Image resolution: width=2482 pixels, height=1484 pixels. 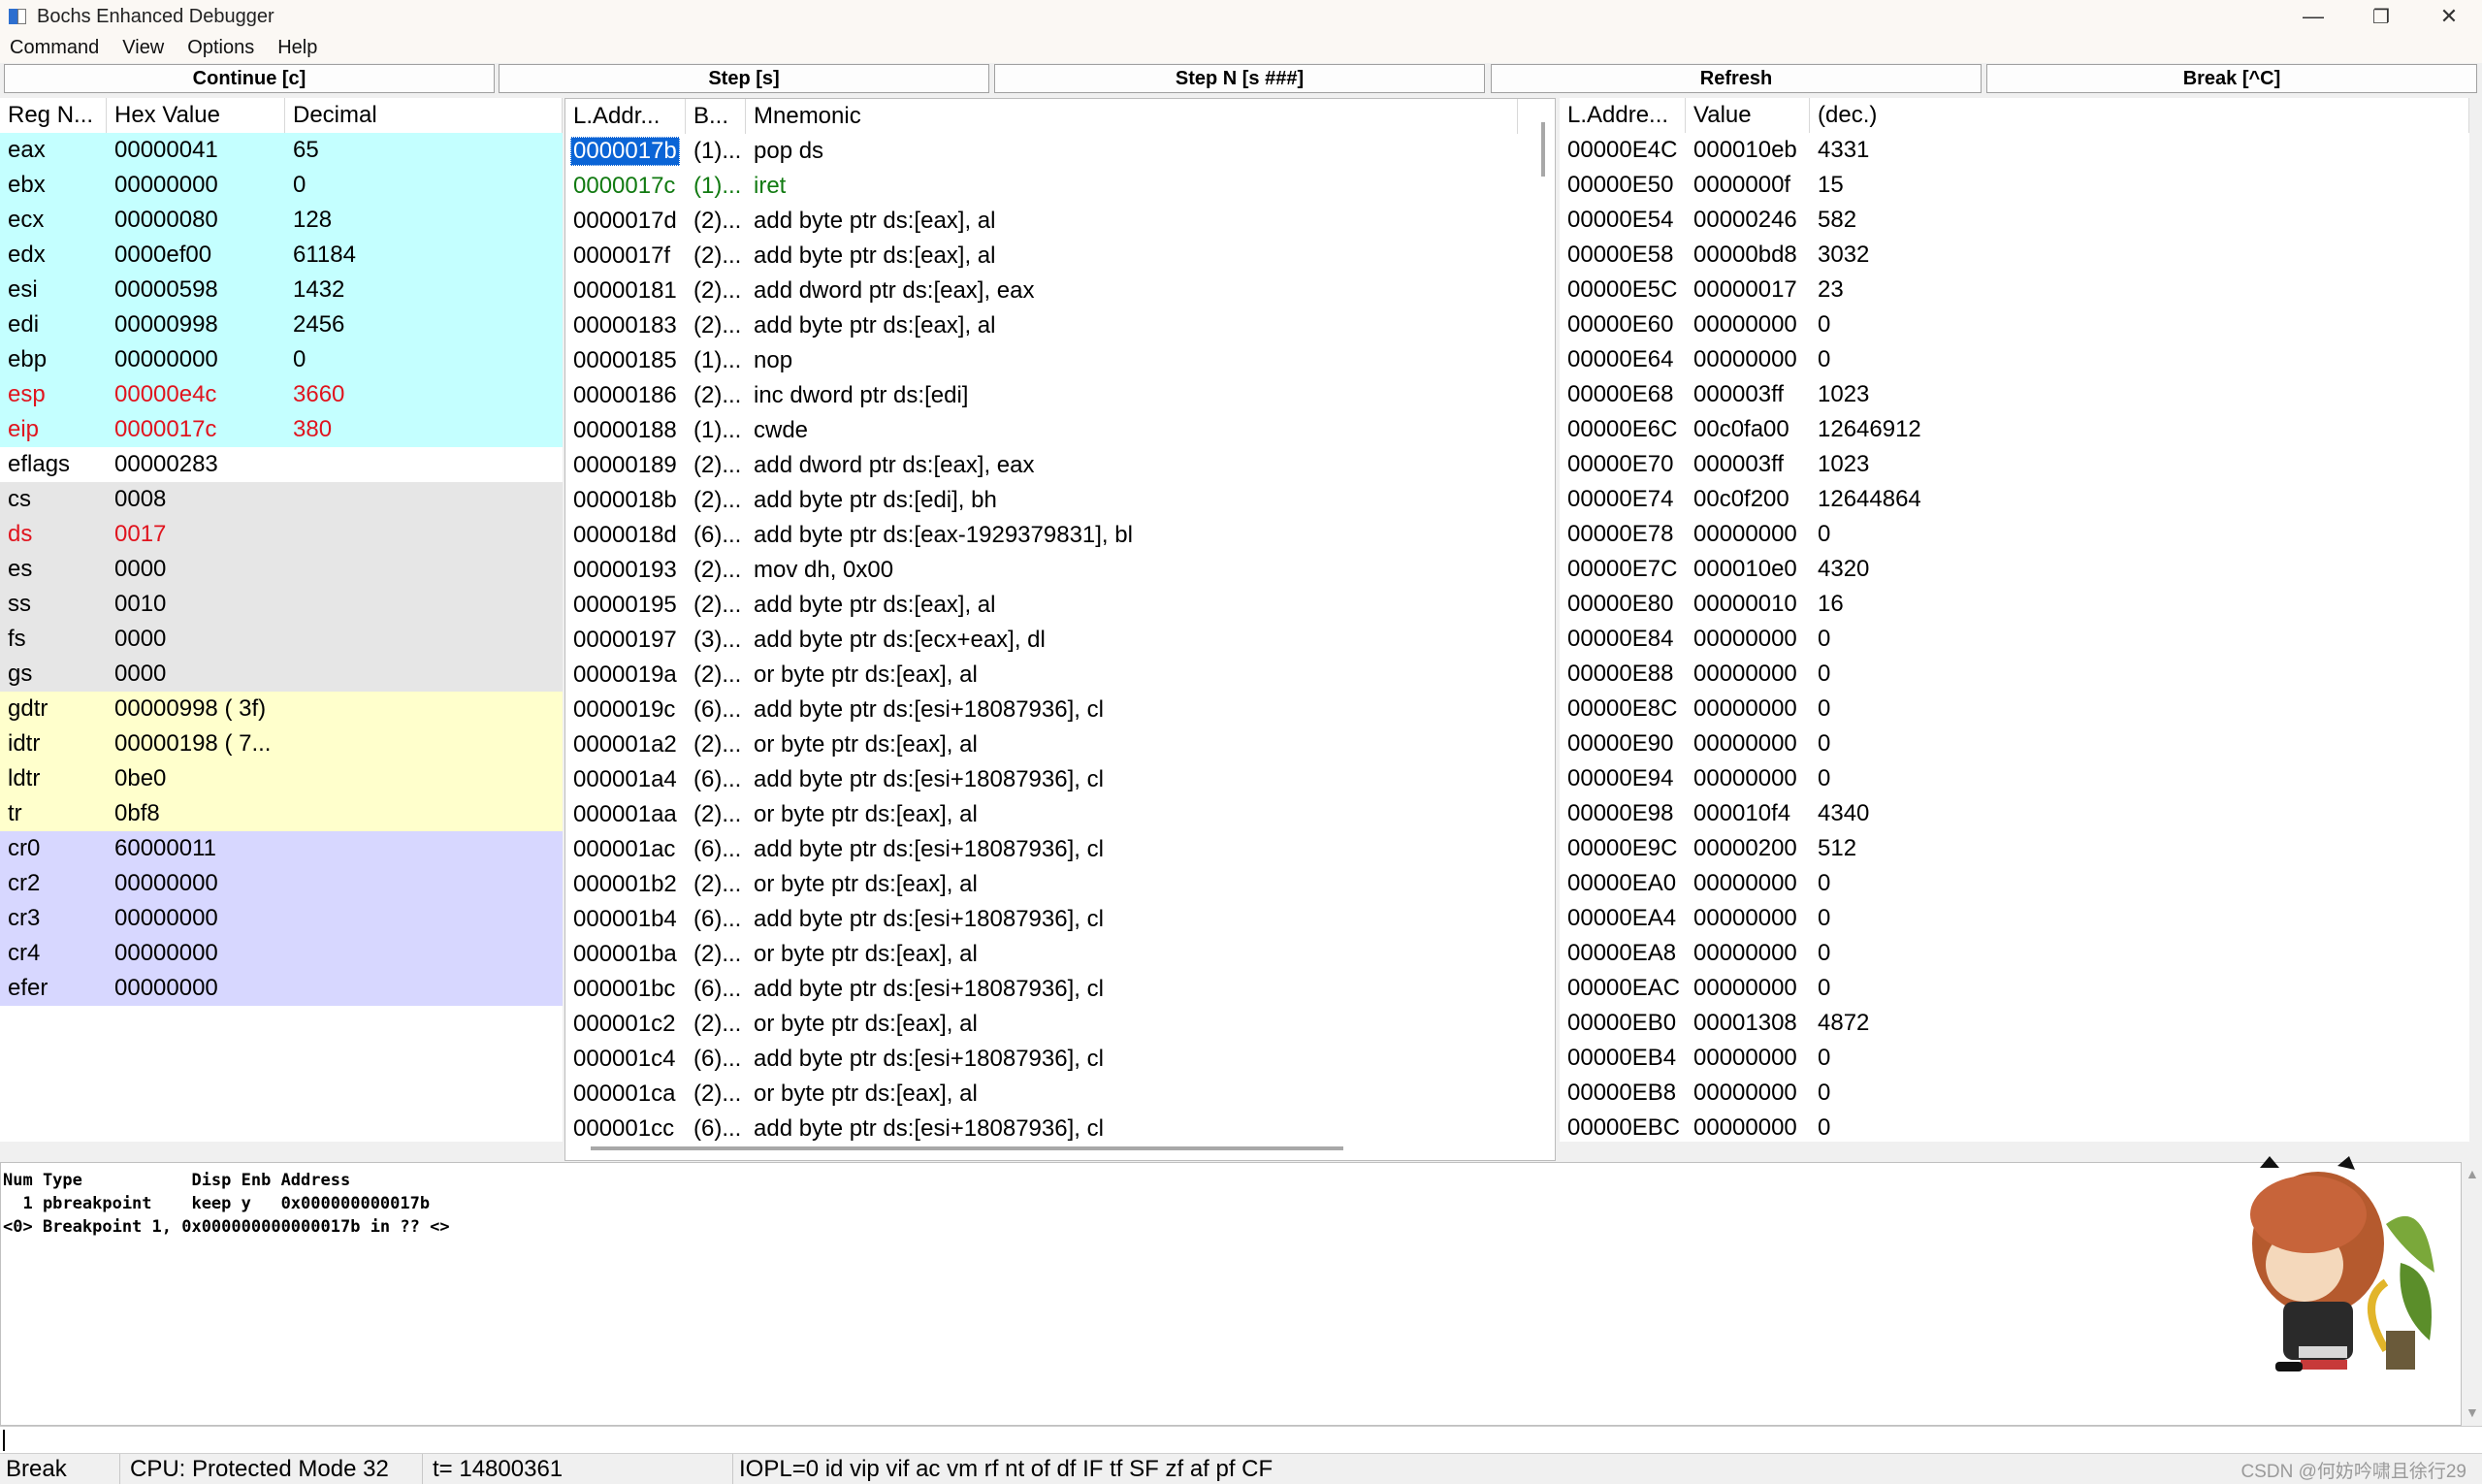 What do you see at coordinates (281, 953) in the screenshot?
I see `register-row: cr4 00000000` at bounding box center [281, 953].